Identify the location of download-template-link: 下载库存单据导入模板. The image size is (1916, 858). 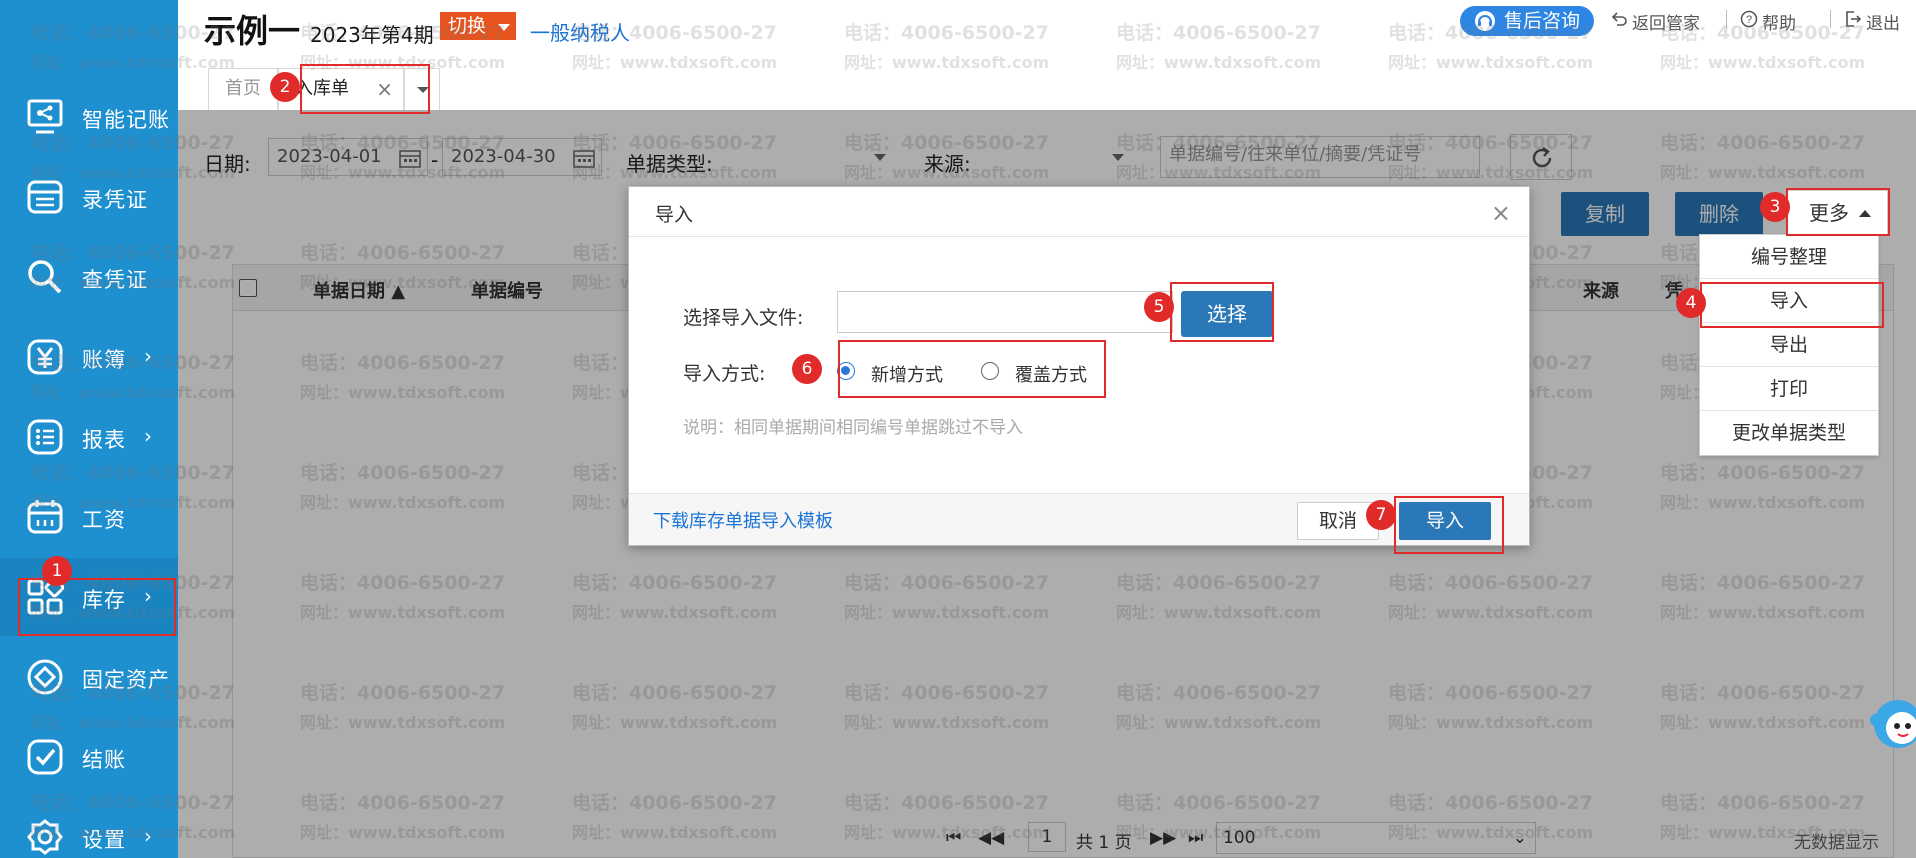
(743, 520).